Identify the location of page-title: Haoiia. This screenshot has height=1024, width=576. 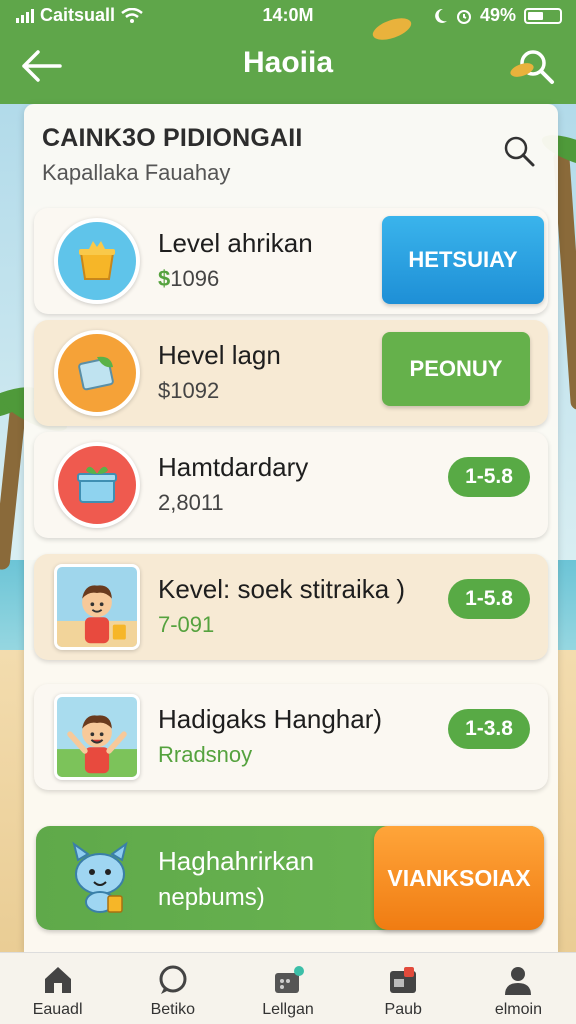
(288, 62).